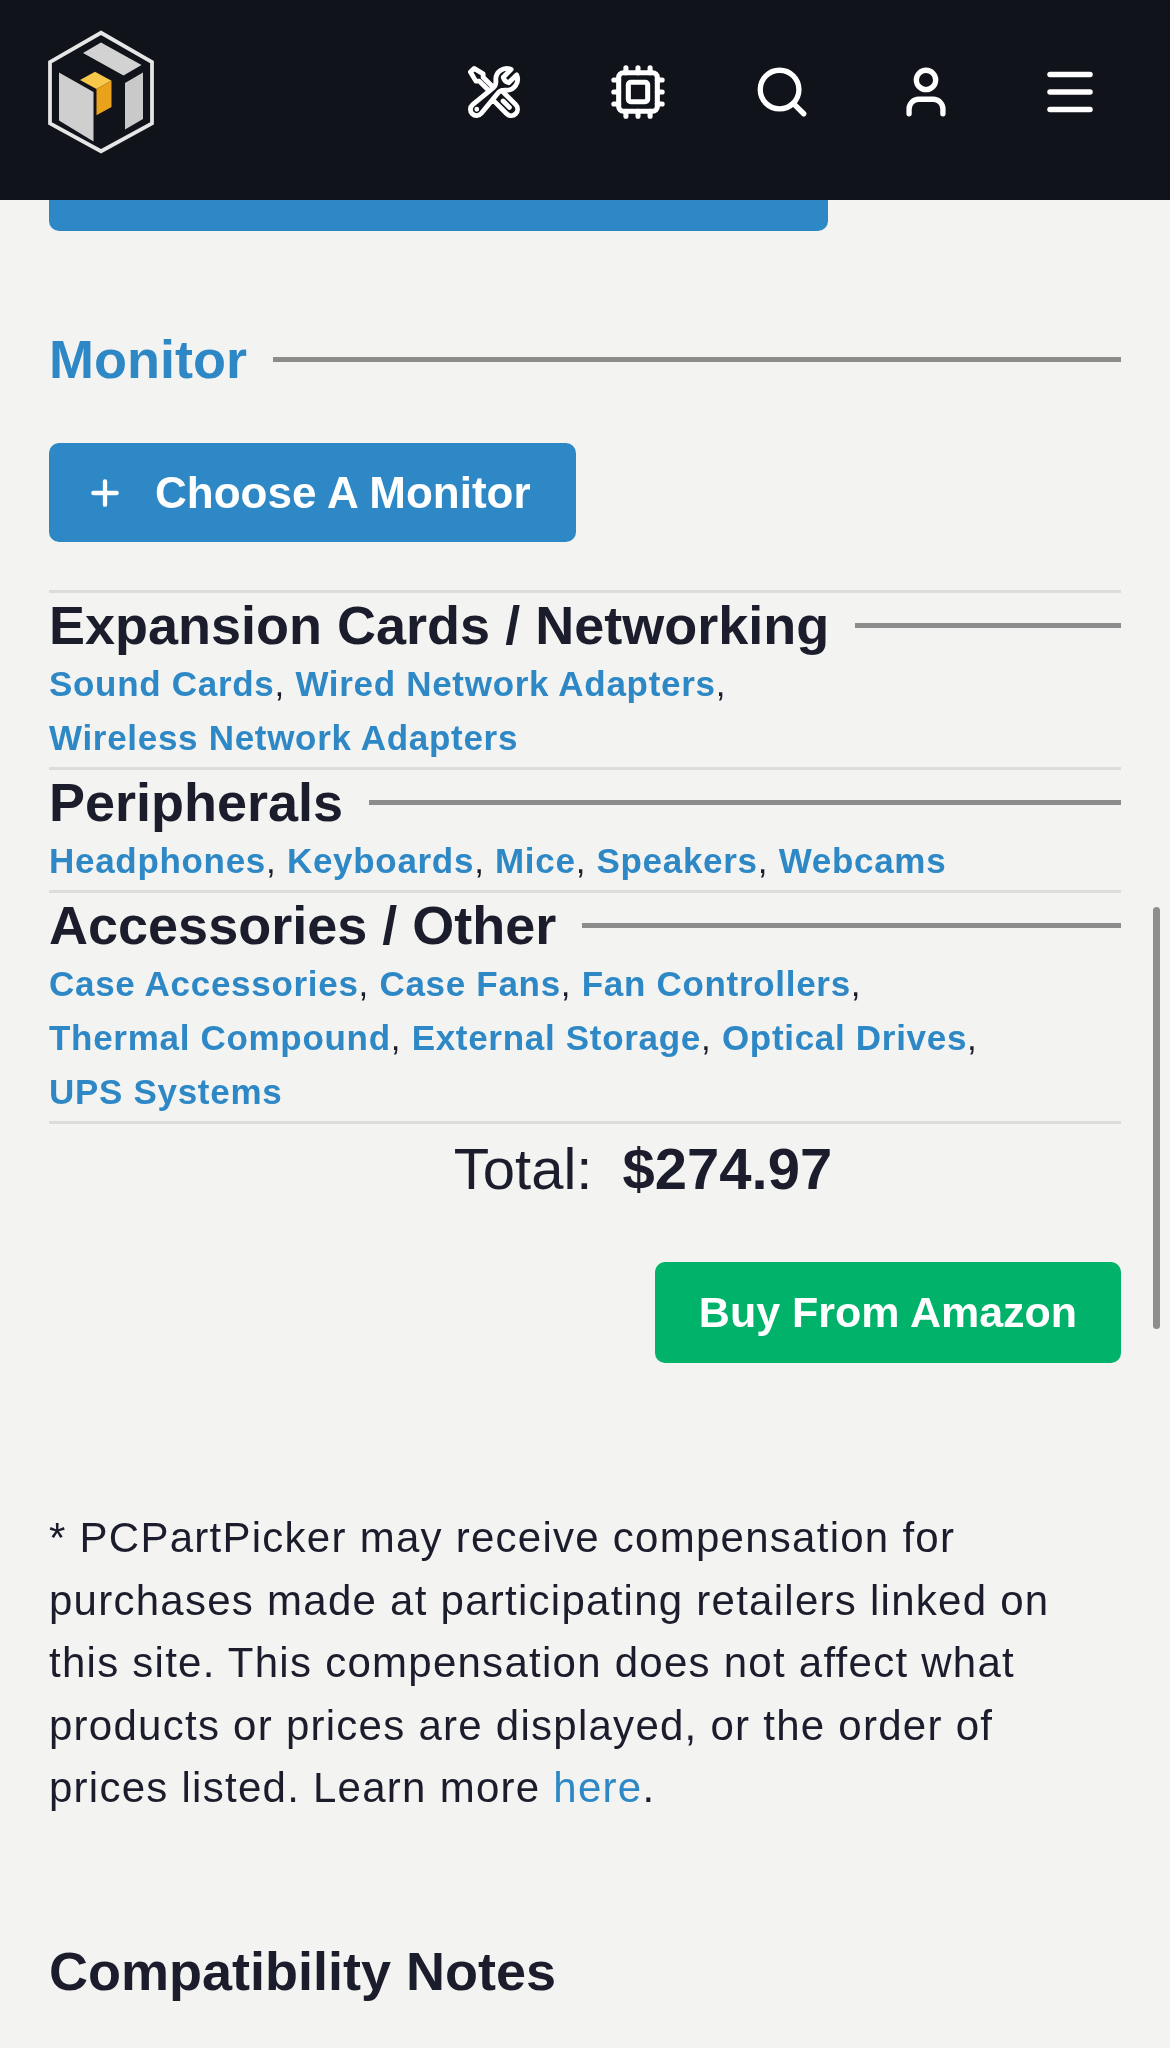 The height and width of the screenshot is (2048, 1170). What do you see at coordinates (716, 983) in the screenshot?
I see `category-link: Fan Controllers` at bounding box center [716, 983].